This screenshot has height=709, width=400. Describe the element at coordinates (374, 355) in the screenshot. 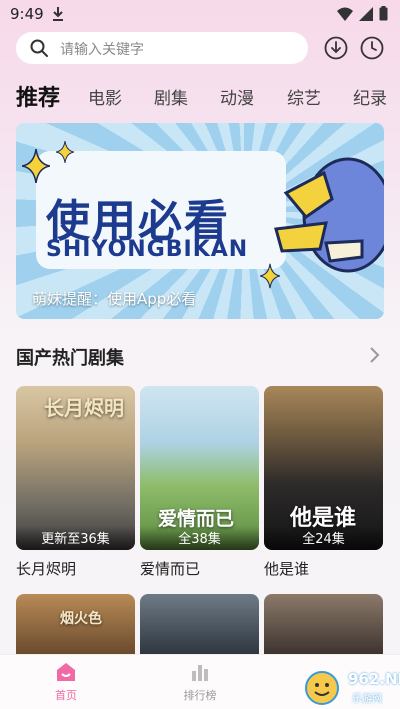

I see `chevron-right-icon` at that location.